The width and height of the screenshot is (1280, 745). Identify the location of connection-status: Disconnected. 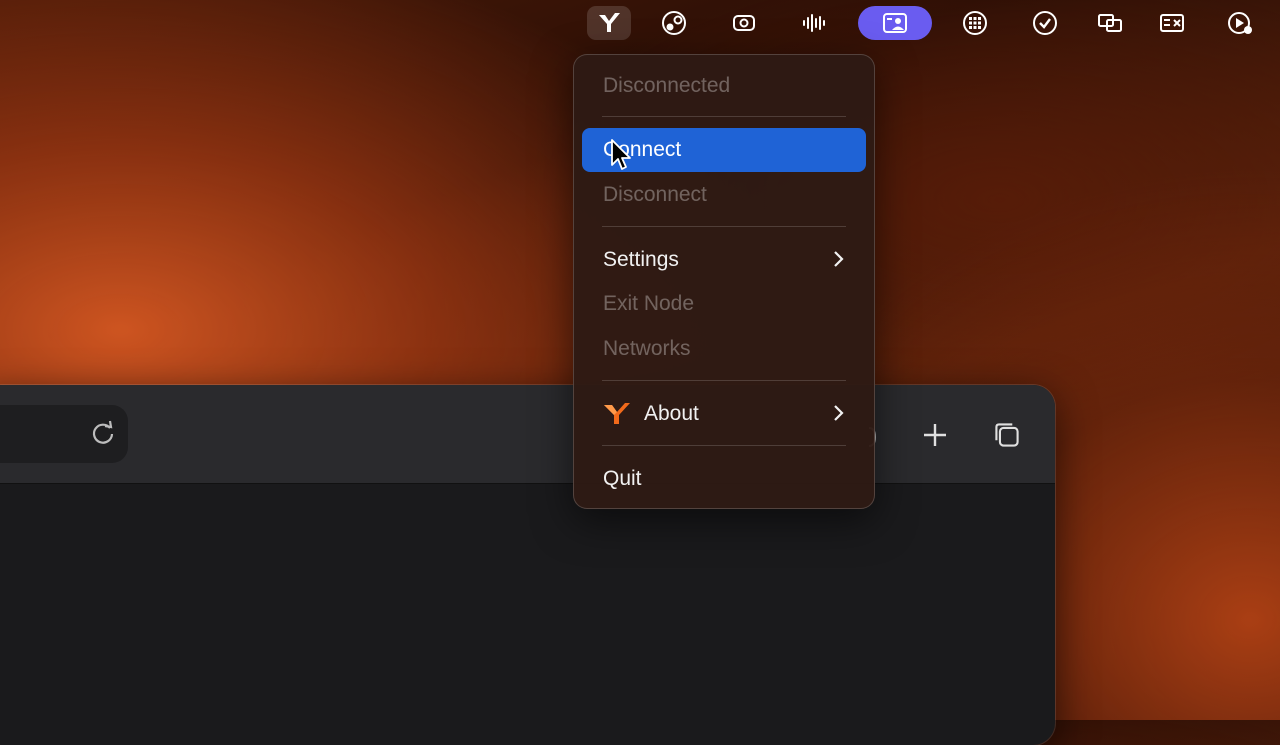
(724, 86).